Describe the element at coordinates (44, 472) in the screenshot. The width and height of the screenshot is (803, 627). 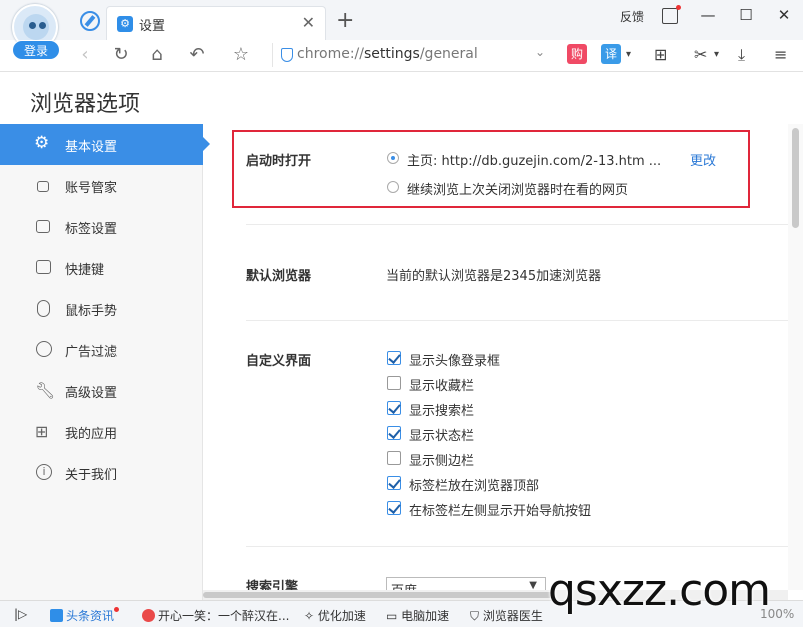
I see `info-icon: i` at that location.